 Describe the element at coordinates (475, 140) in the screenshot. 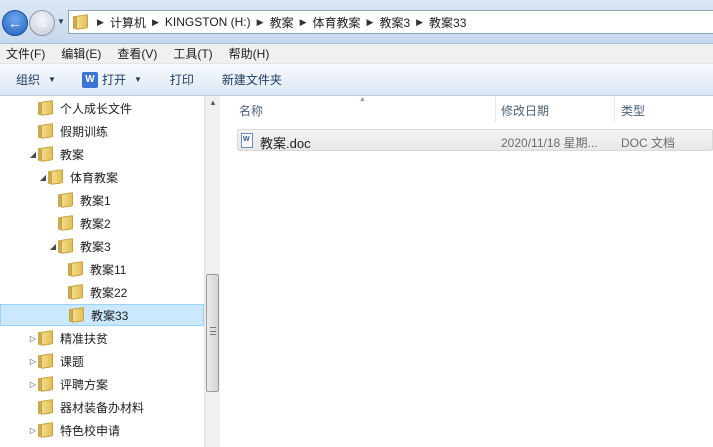

I see `file-row: 教案.doc 2020/11/18 星期... DOC 文档` at that location.